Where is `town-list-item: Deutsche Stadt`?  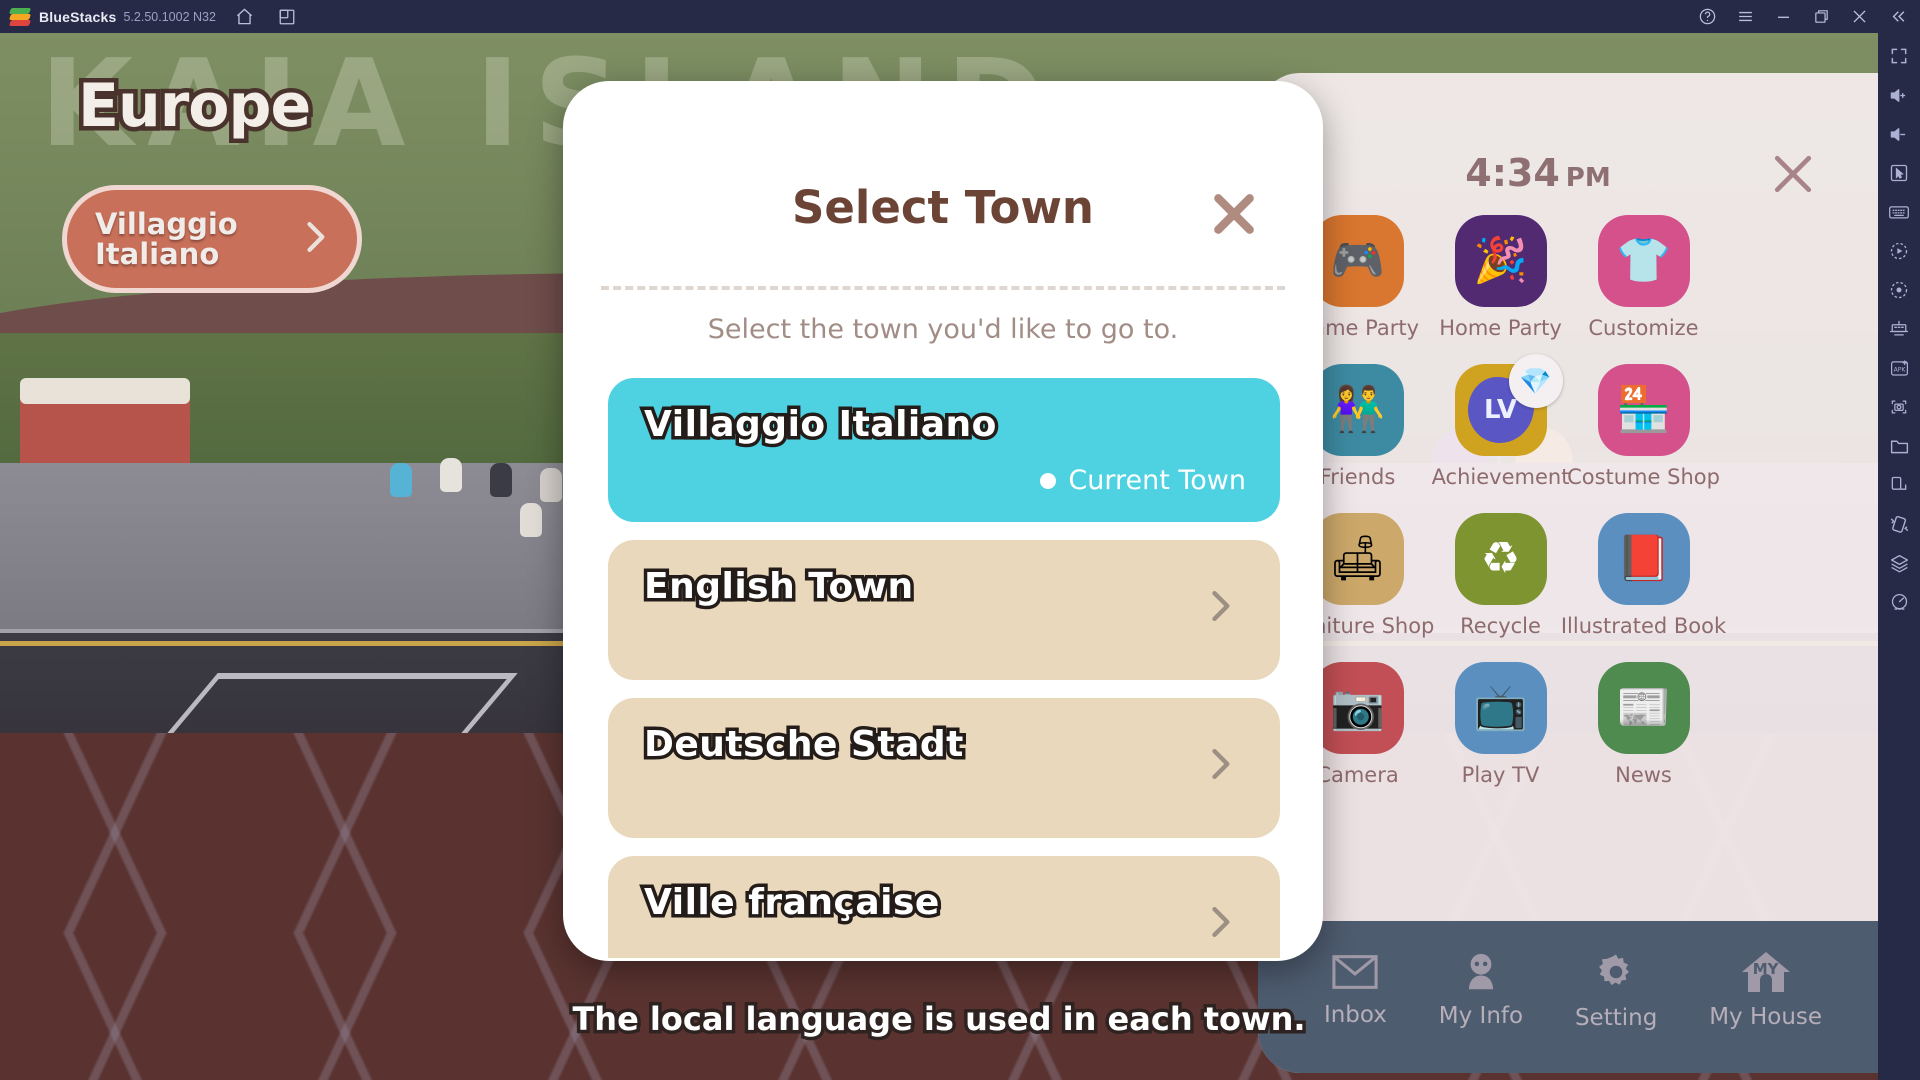
town-list-item: Deutsche Stadt is located at coordinates (944, 768).